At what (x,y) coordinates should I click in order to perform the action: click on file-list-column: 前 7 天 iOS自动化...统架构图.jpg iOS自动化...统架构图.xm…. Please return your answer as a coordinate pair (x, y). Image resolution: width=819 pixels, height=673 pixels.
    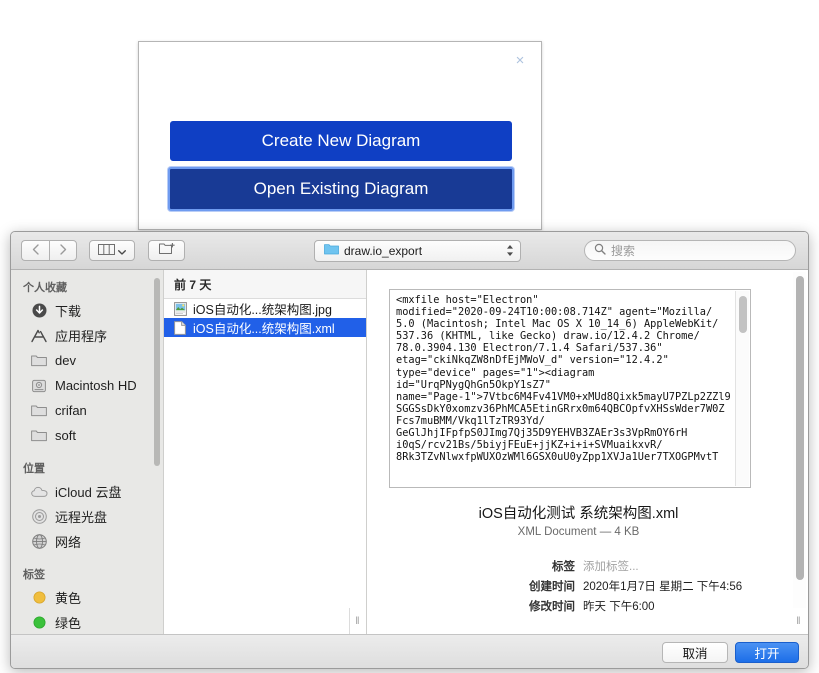
    Looking at the image, I should click on (265, 452).